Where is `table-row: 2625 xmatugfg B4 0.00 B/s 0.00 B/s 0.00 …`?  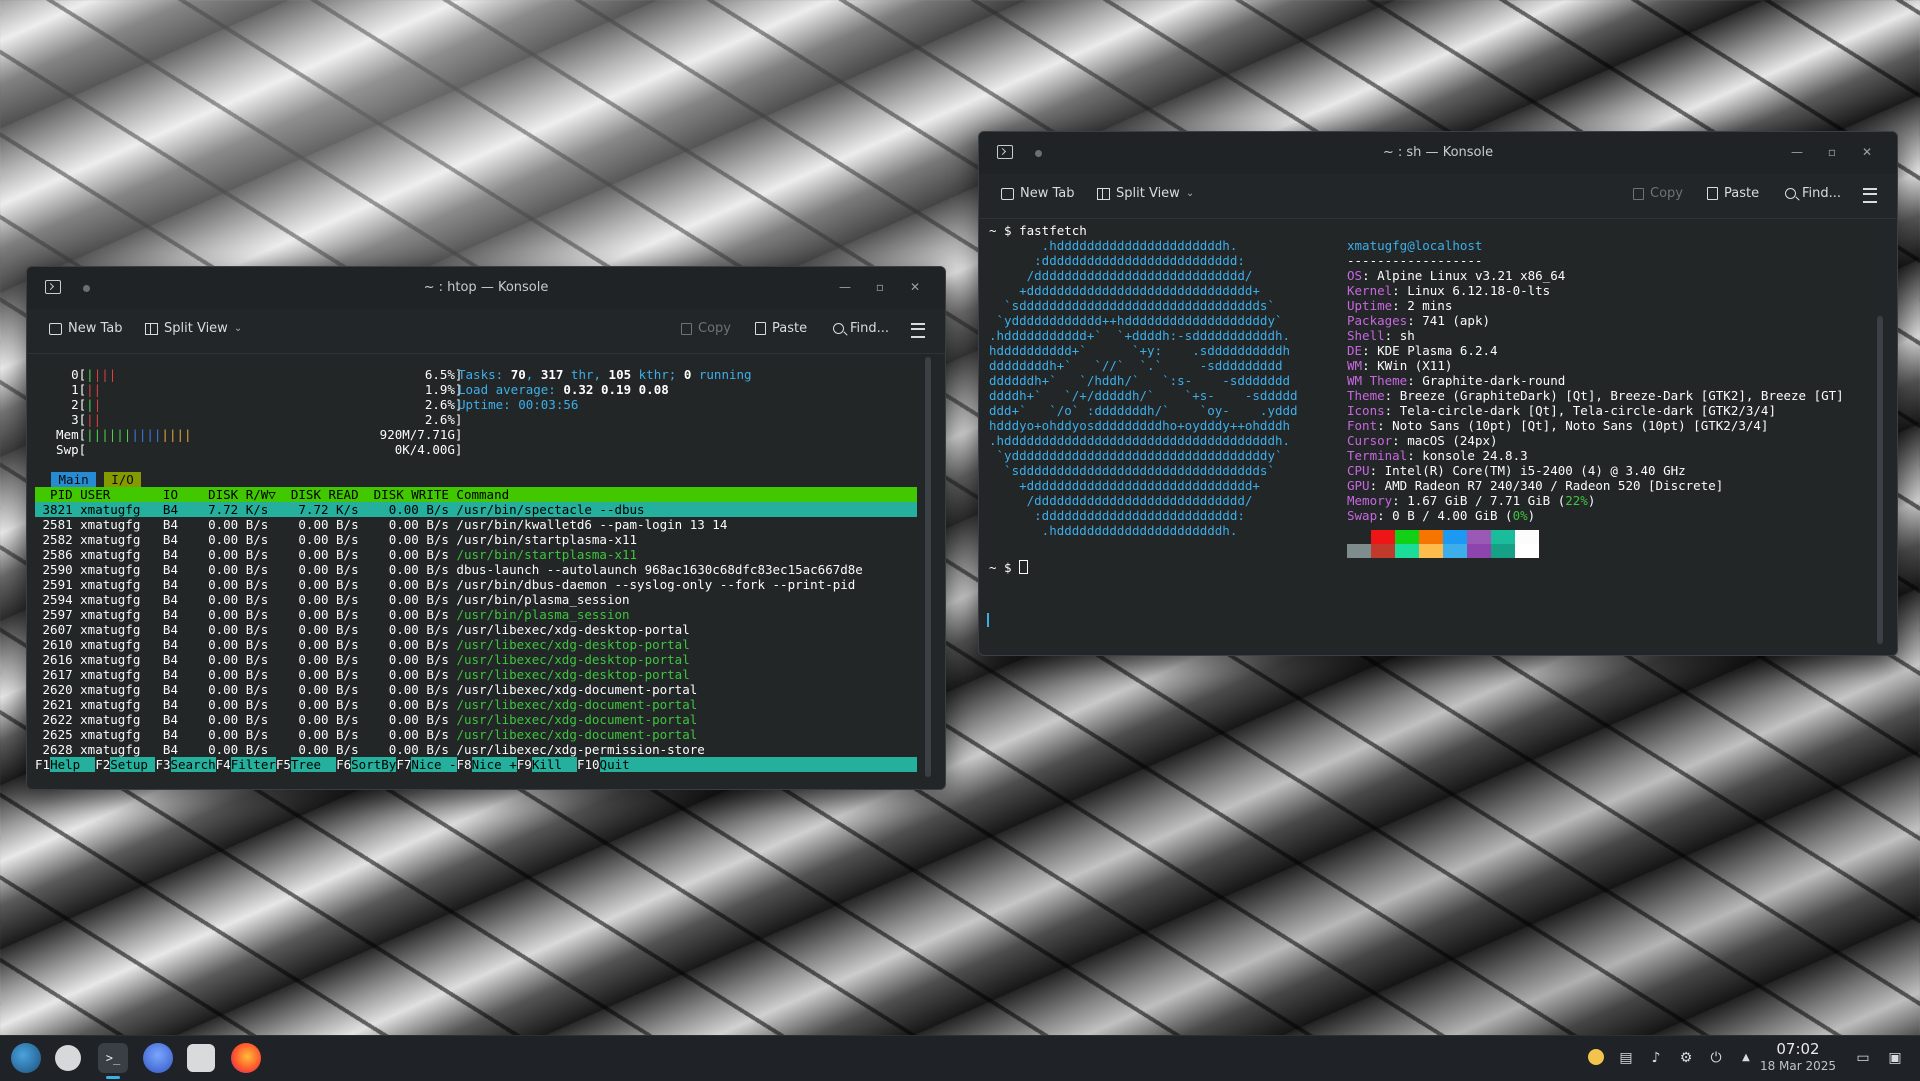
table-row: 2625 xmatugfg B4 0.00 B/s 0.00 B/s 0.00 … is located at coordinates (476, 734).